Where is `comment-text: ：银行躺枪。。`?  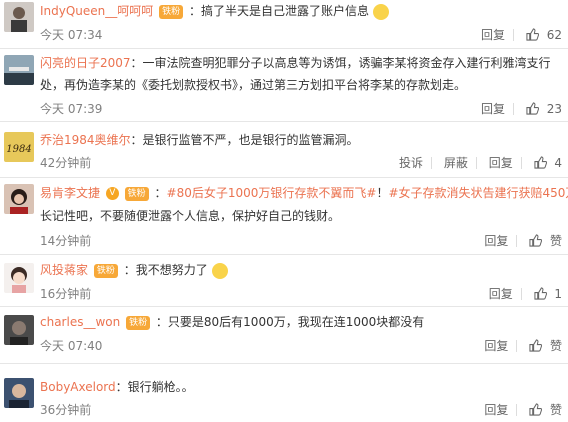
comment-text: ：银行躺枪。。 is located at coordinates (154, 387).